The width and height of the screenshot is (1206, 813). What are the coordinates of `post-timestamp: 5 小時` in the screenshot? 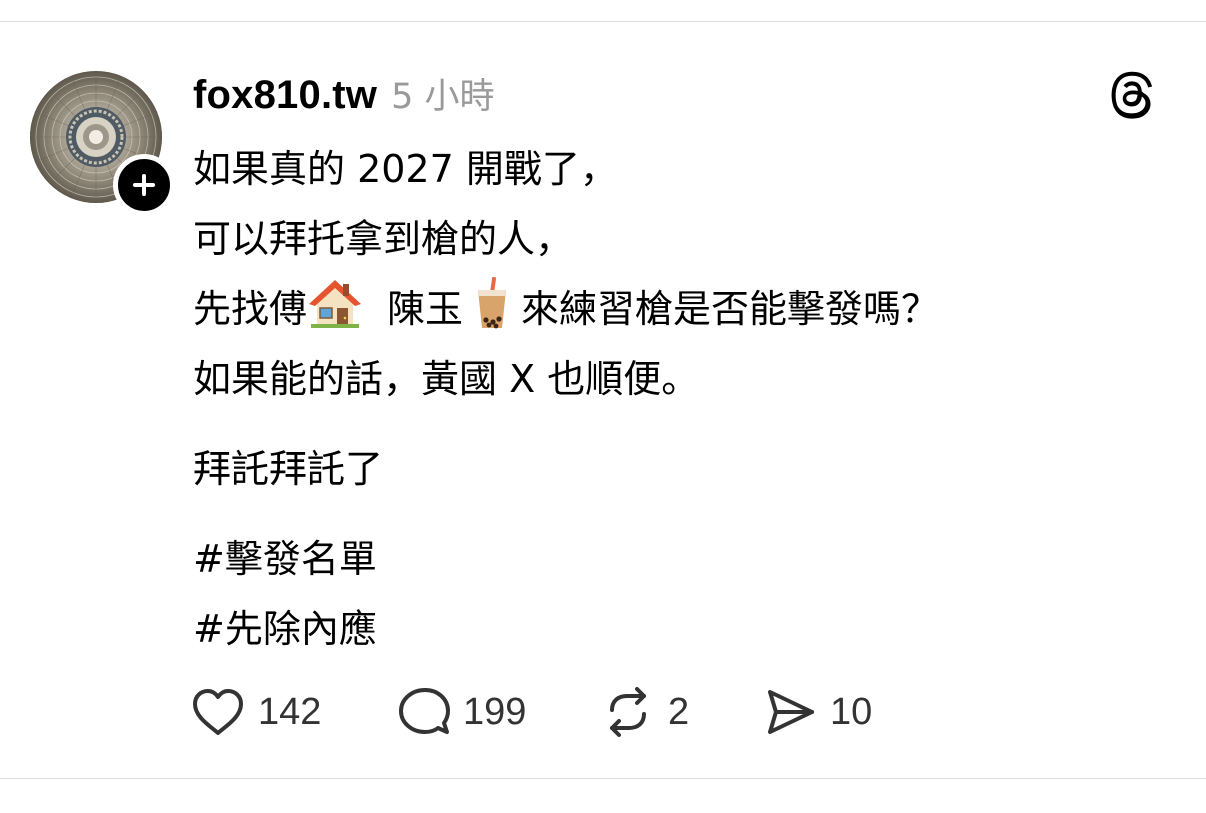 It's located at (443, 97).